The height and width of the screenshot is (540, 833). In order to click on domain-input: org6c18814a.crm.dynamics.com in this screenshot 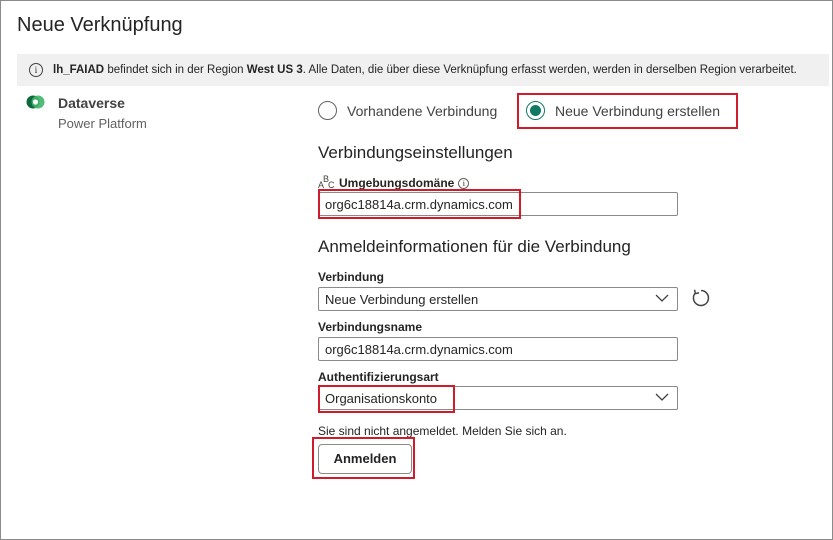, I will do `click(498, 204)`.